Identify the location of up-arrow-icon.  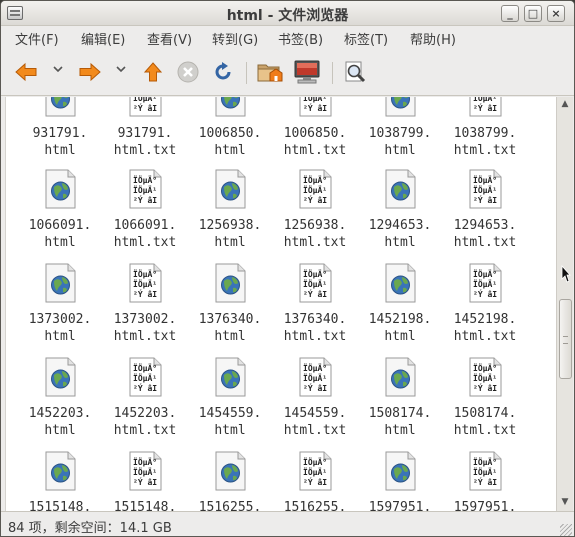
(153, 72).